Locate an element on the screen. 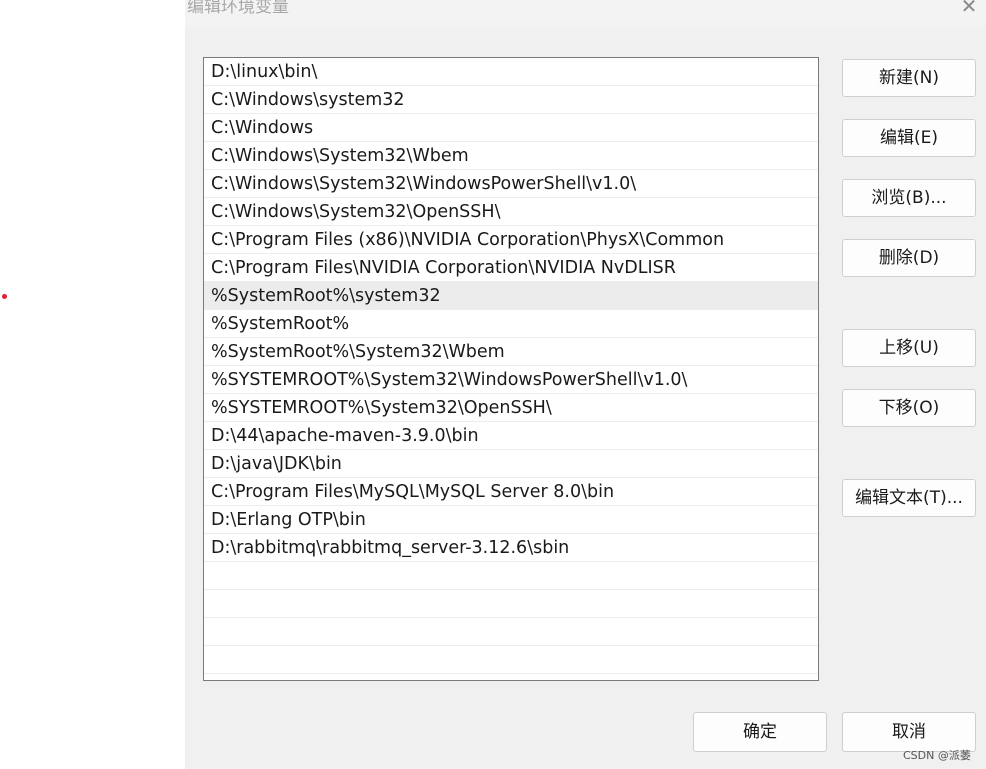 The image size is (986, 769). ok-button: 确定 is located at coordinates (760, 732).